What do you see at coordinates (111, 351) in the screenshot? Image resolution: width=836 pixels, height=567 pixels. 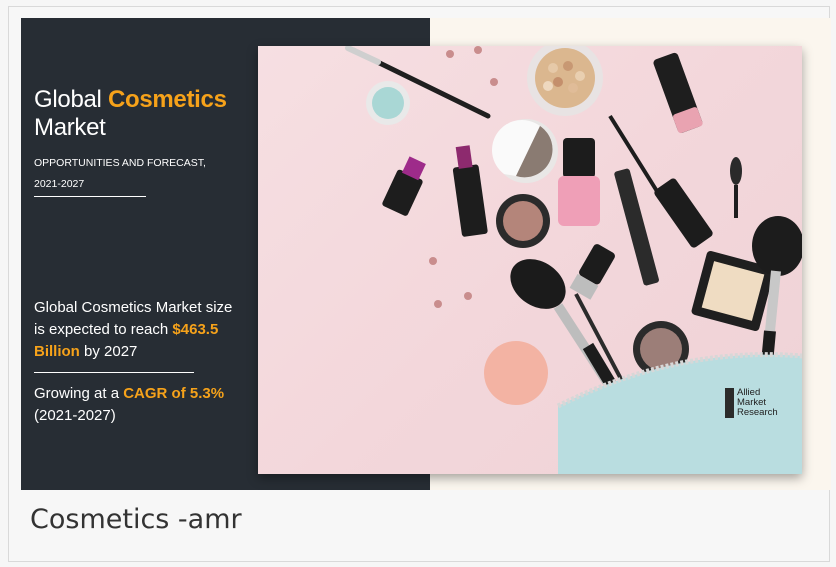 I see `stat1-suffix: by 2027` at bounding box center [111, 351].